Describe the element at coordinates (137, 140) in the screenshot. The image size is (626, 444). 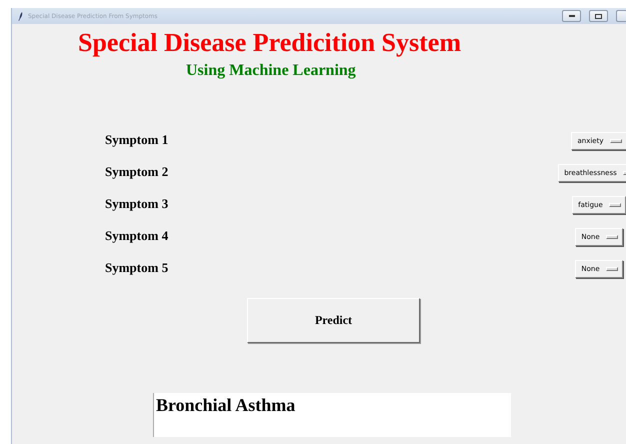
I see `symptom-label: Symptom 1` at that location.